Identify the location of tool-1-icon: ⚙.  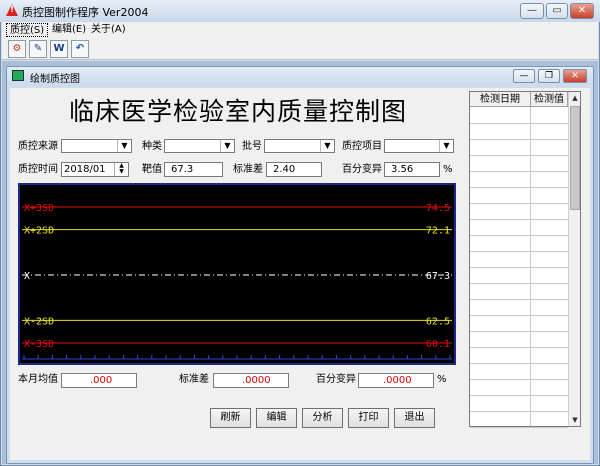
(17, 49).